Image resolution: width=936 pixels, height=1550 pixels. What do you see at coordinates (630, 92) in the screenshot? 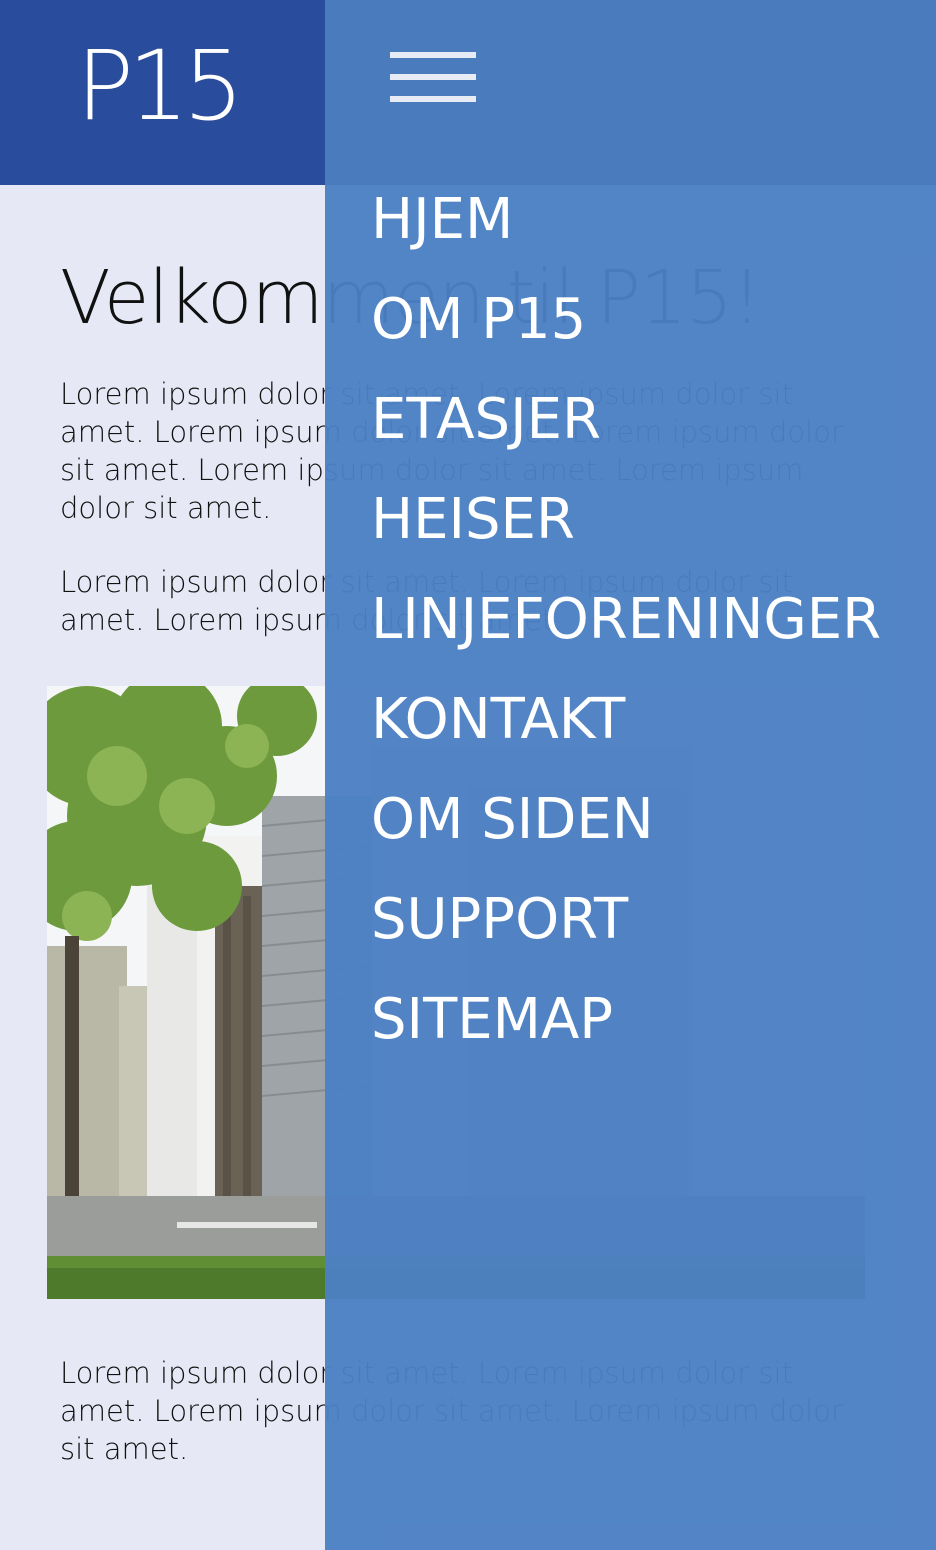
I see `menu-header` at bounding box center [630, 92].